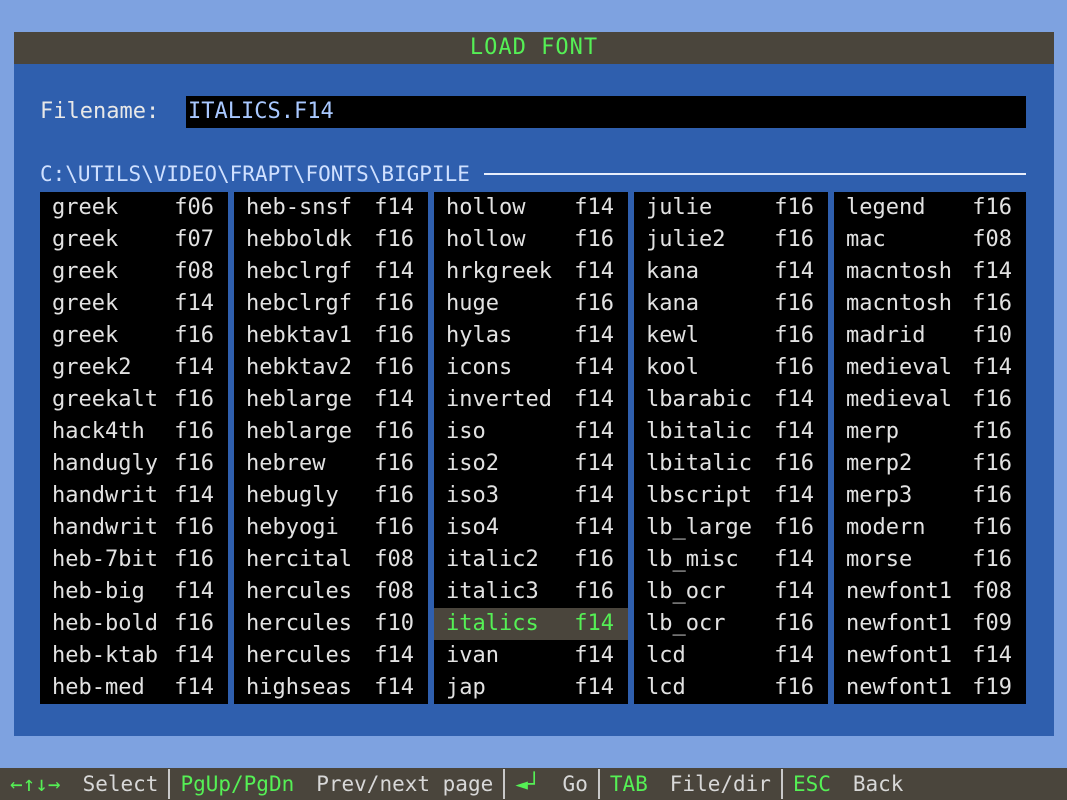 Image resolution: width=1067 pixels, height=800 pixels. Describe the element at coordinates (531, 688) in the screenshot. I see `file-entry: jap f14` at that location.